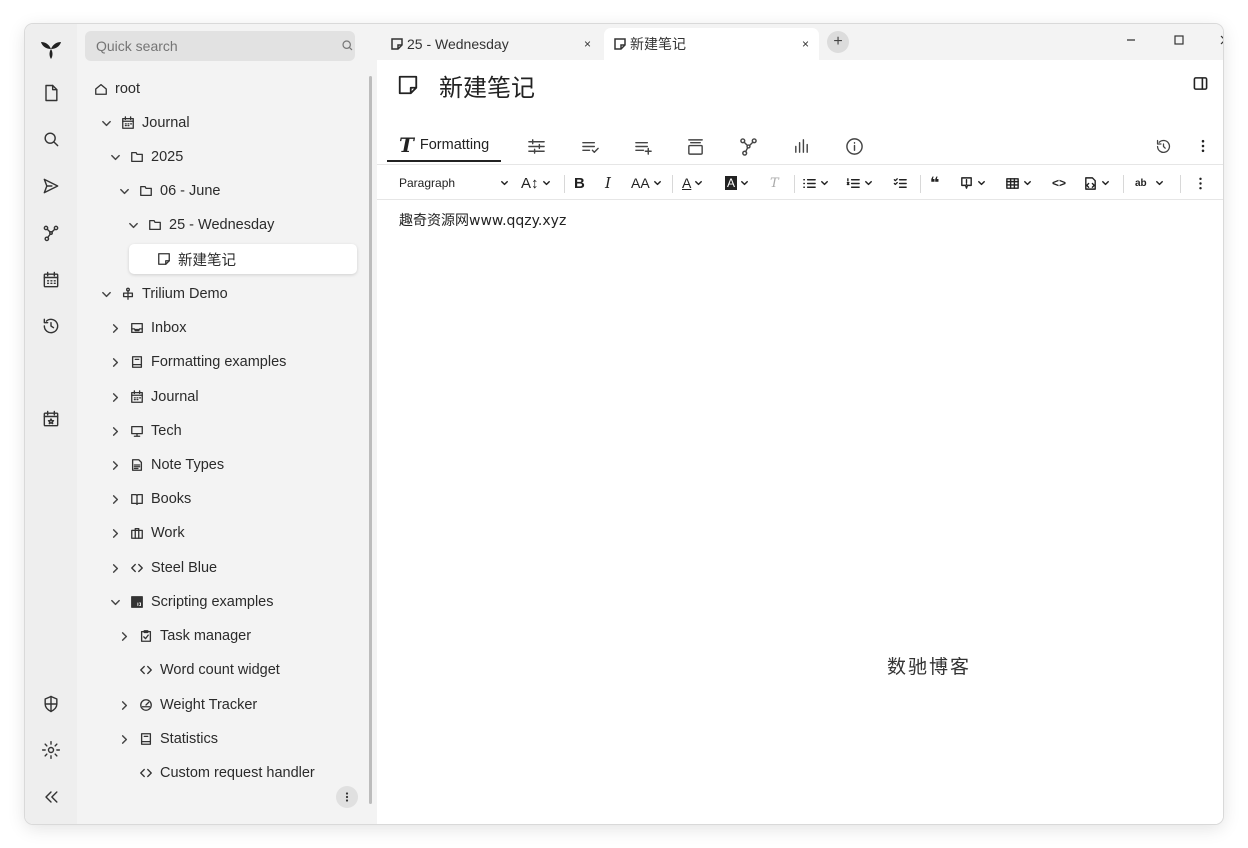 The height and width of the screenshot is (848, 1248). What do you see at coordinates (972, 183) in the screenshot?
I see `admonition-button` at bounding box center [972, 183].